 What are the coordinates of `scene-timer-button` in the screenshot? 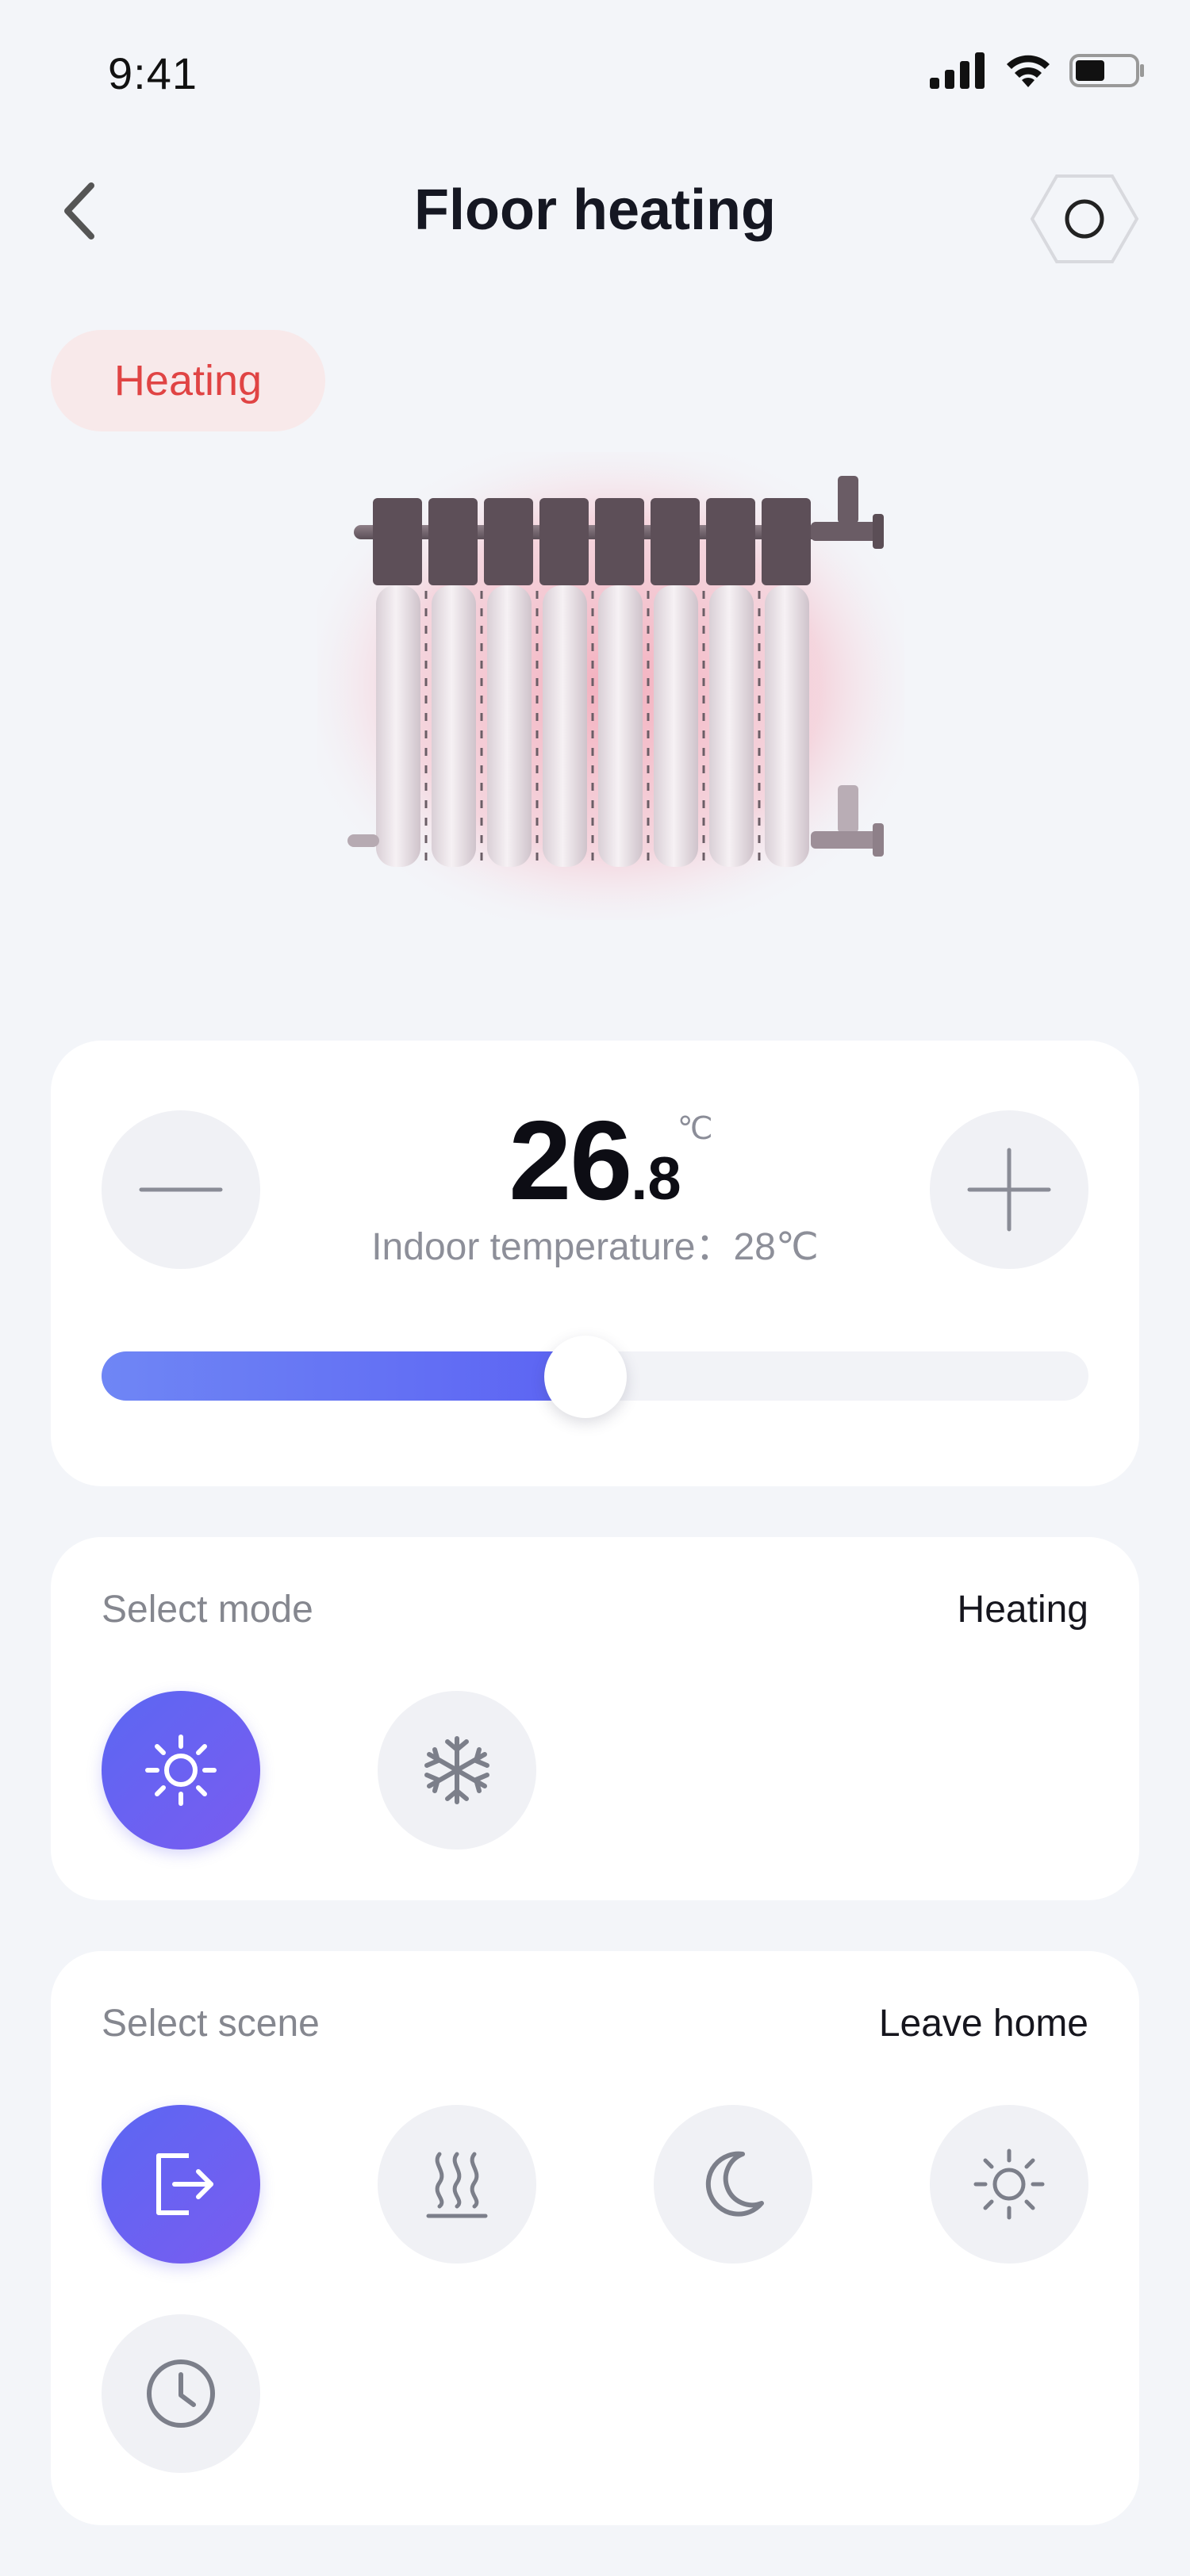 It's located at (181, 2393).